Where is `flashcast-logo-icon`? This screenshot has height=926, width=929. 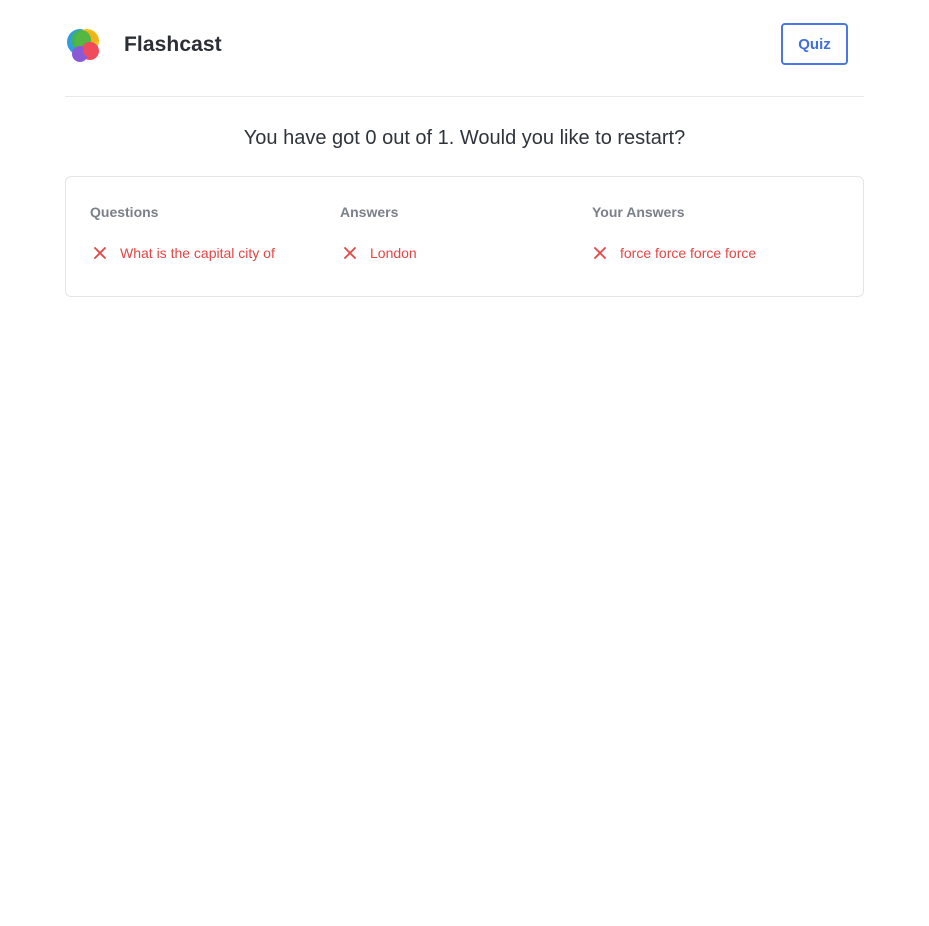
flashcast-logo-icon is located at coordinates (84, 45).